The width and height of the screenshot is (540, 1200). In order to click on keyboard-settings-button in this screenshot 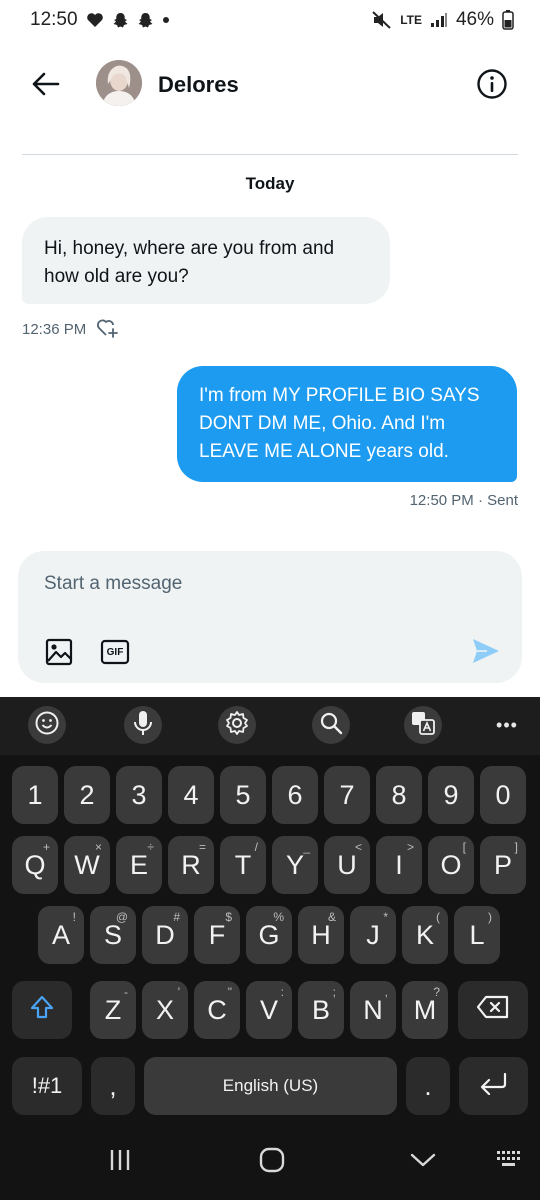, I will do `click(237, 725)`.